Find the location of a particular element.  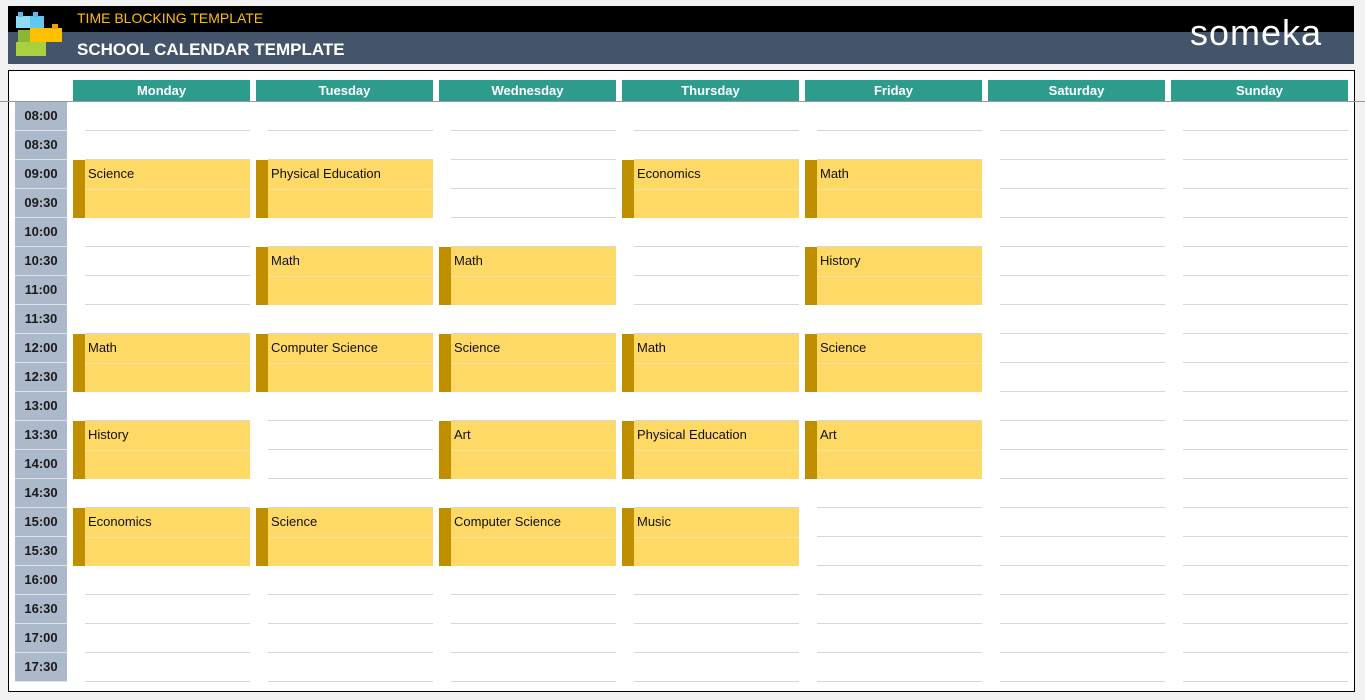

event-block: Music is located at coordinates (710, 537).